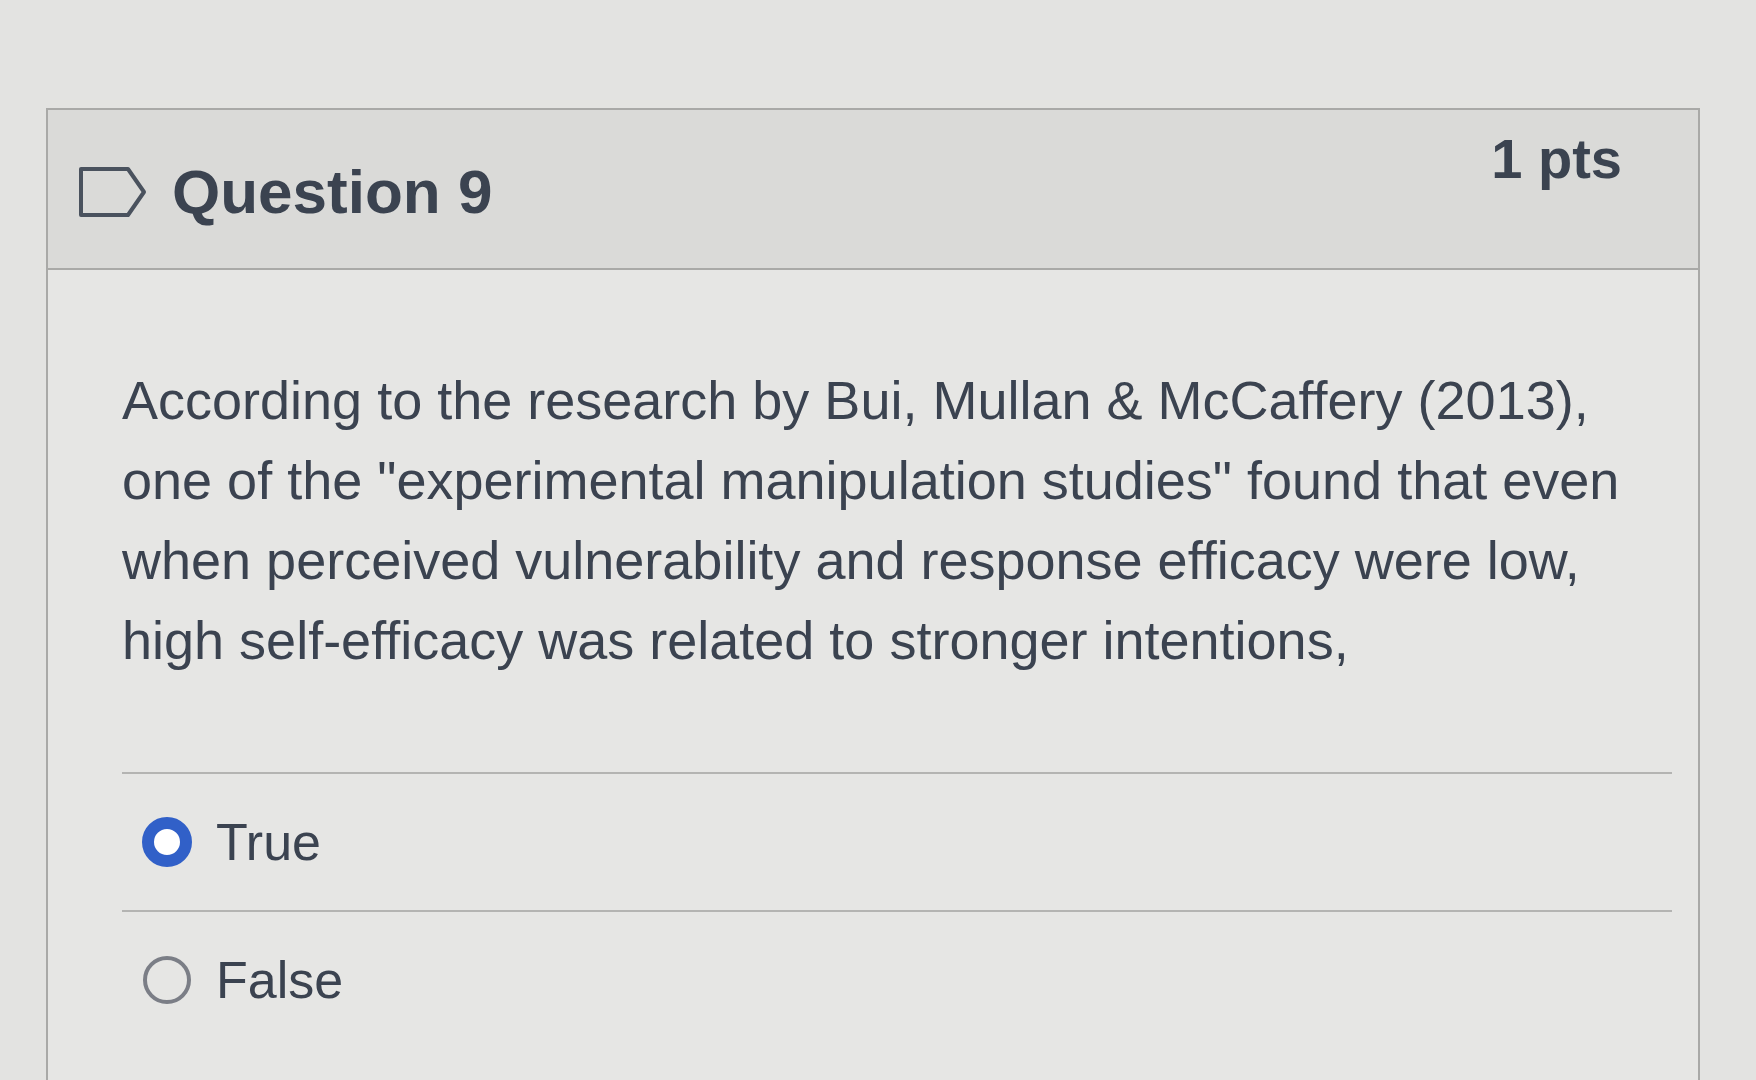 The image size is (1756, 1080). Describe the element at coordinates (1556, 158) in the screenshot. I see `points-label: 1 pts` at that location.